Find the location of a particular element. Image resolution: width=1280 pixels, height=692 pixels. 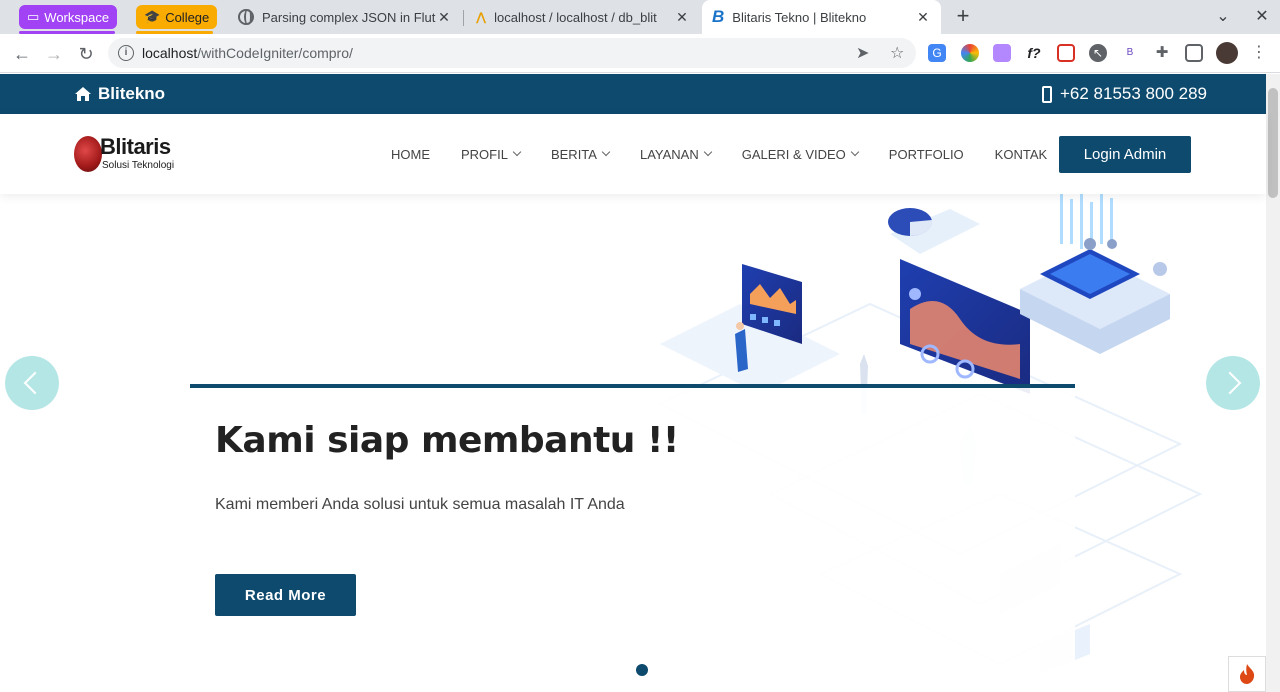

site-logo: Blitaris Solusi Teknologi is located at coordinates (129, 155).